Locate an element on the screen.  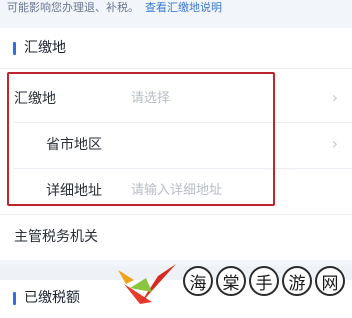
notice-text: 可能影响您办理退、补税。 is located at coordinates (73, 7).